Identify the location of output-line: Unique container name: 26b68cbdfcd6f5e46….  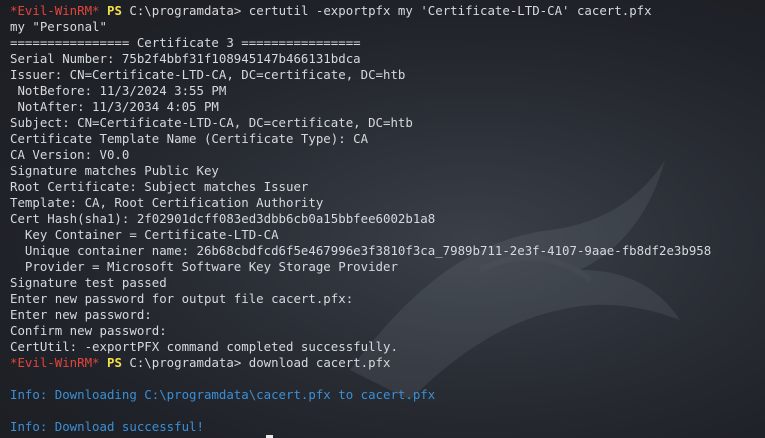
(361, 250).